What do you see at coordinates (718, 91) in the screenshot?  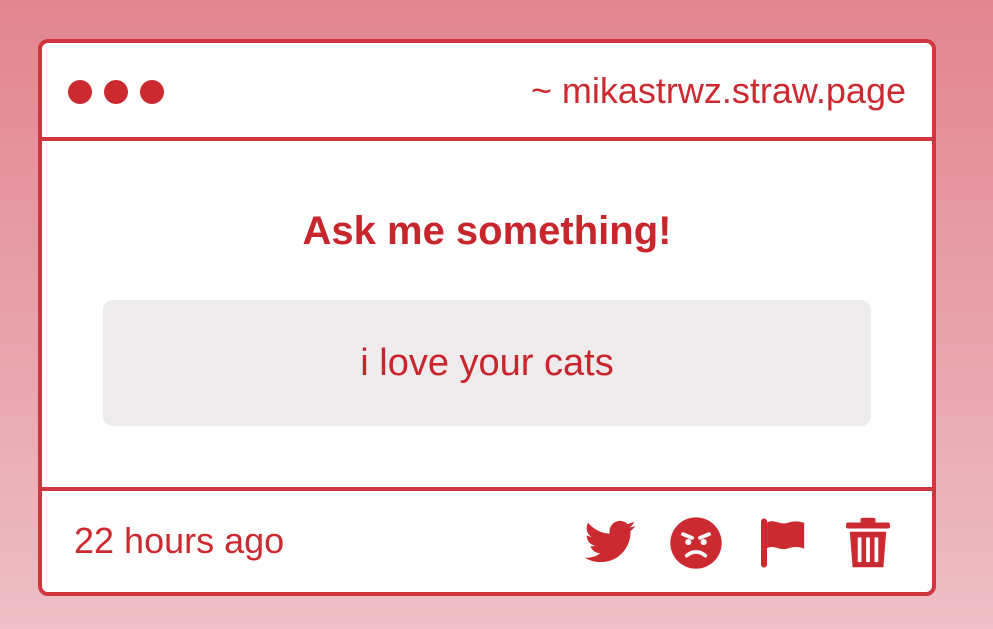 I see `page-url: ~ mikastrwz.straw.page` at bounding box center [718, 91].